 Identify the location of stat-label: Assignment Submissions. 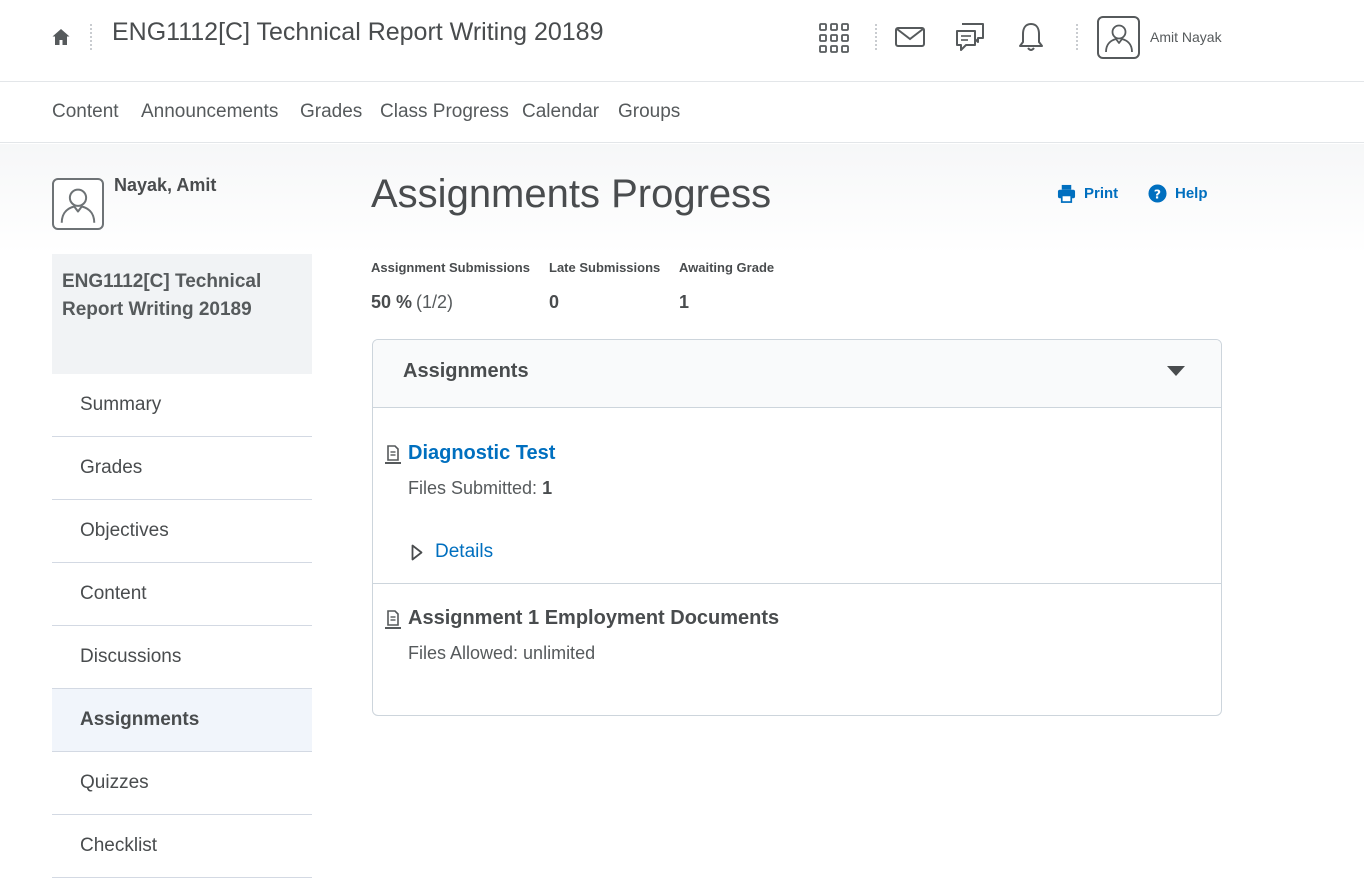
(450, 267).